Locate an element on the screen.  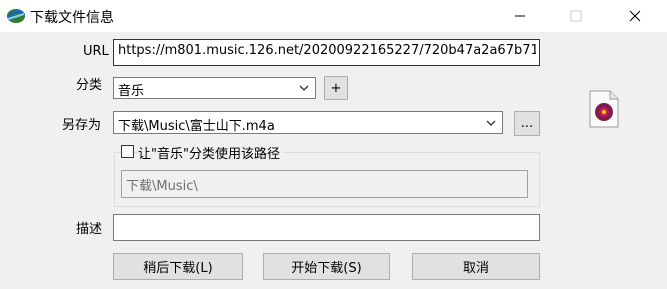
use-path-checkbox-label: 让"音乐"分类使用该路径 is located at coordinates (210, 152).